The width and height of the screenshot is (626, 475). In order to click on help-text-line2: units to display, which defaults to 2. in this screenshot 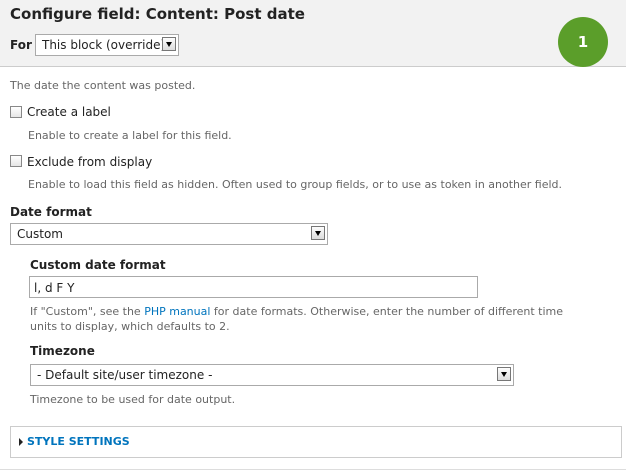, I will do `click(130, 326)`.